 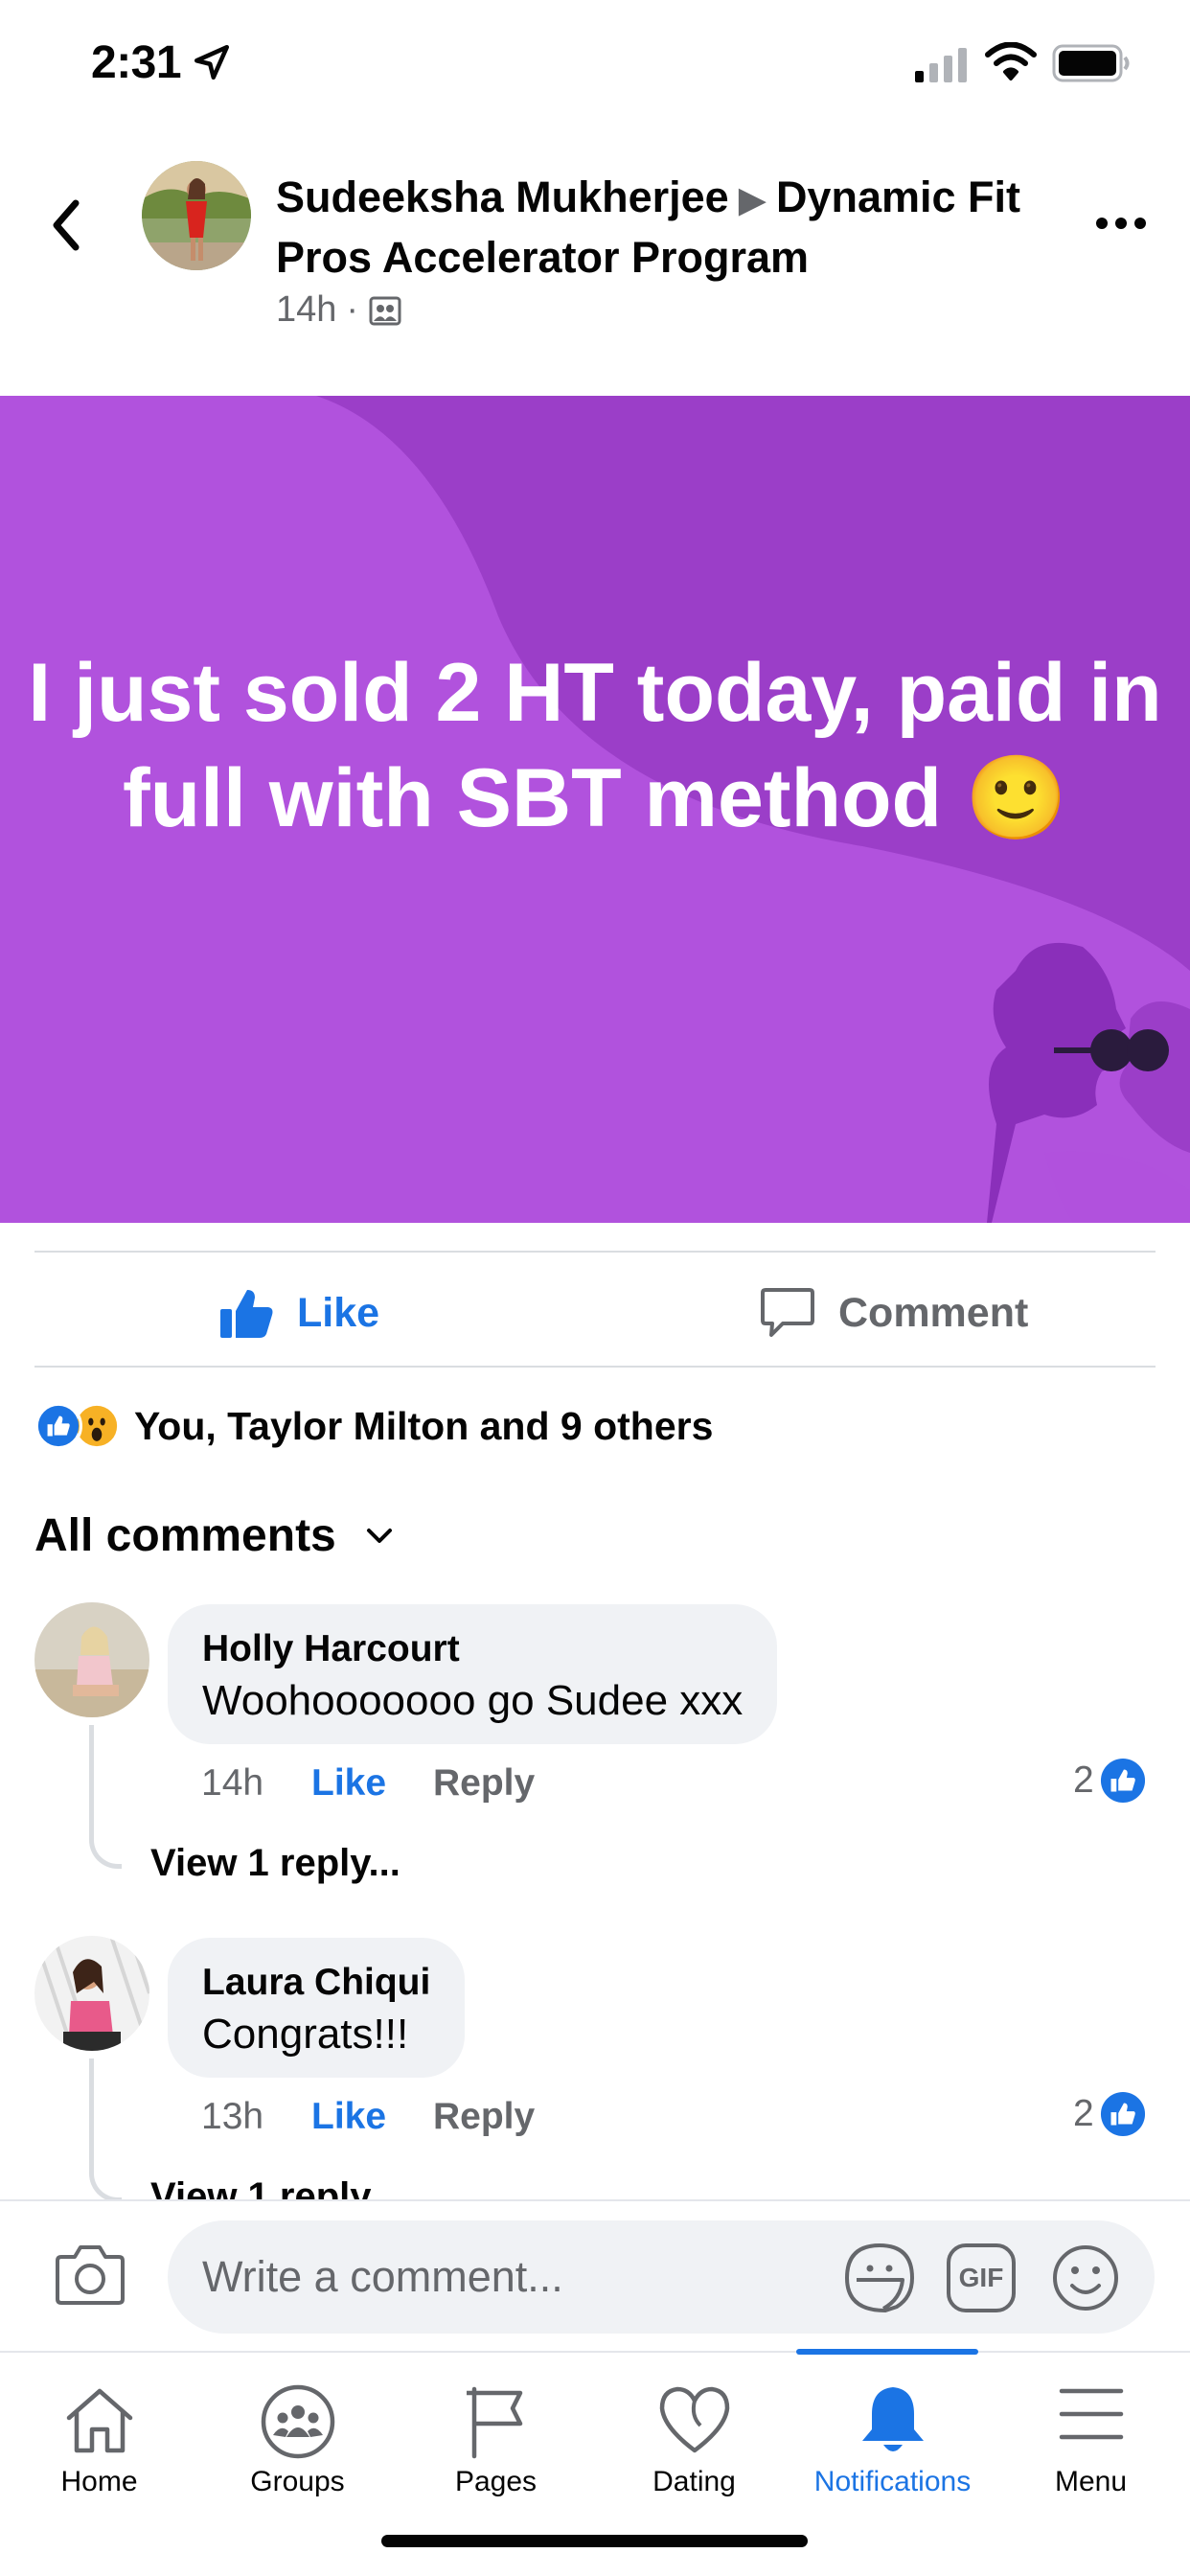 I want to click on menu-icon, so click(x=1091, y=2414).